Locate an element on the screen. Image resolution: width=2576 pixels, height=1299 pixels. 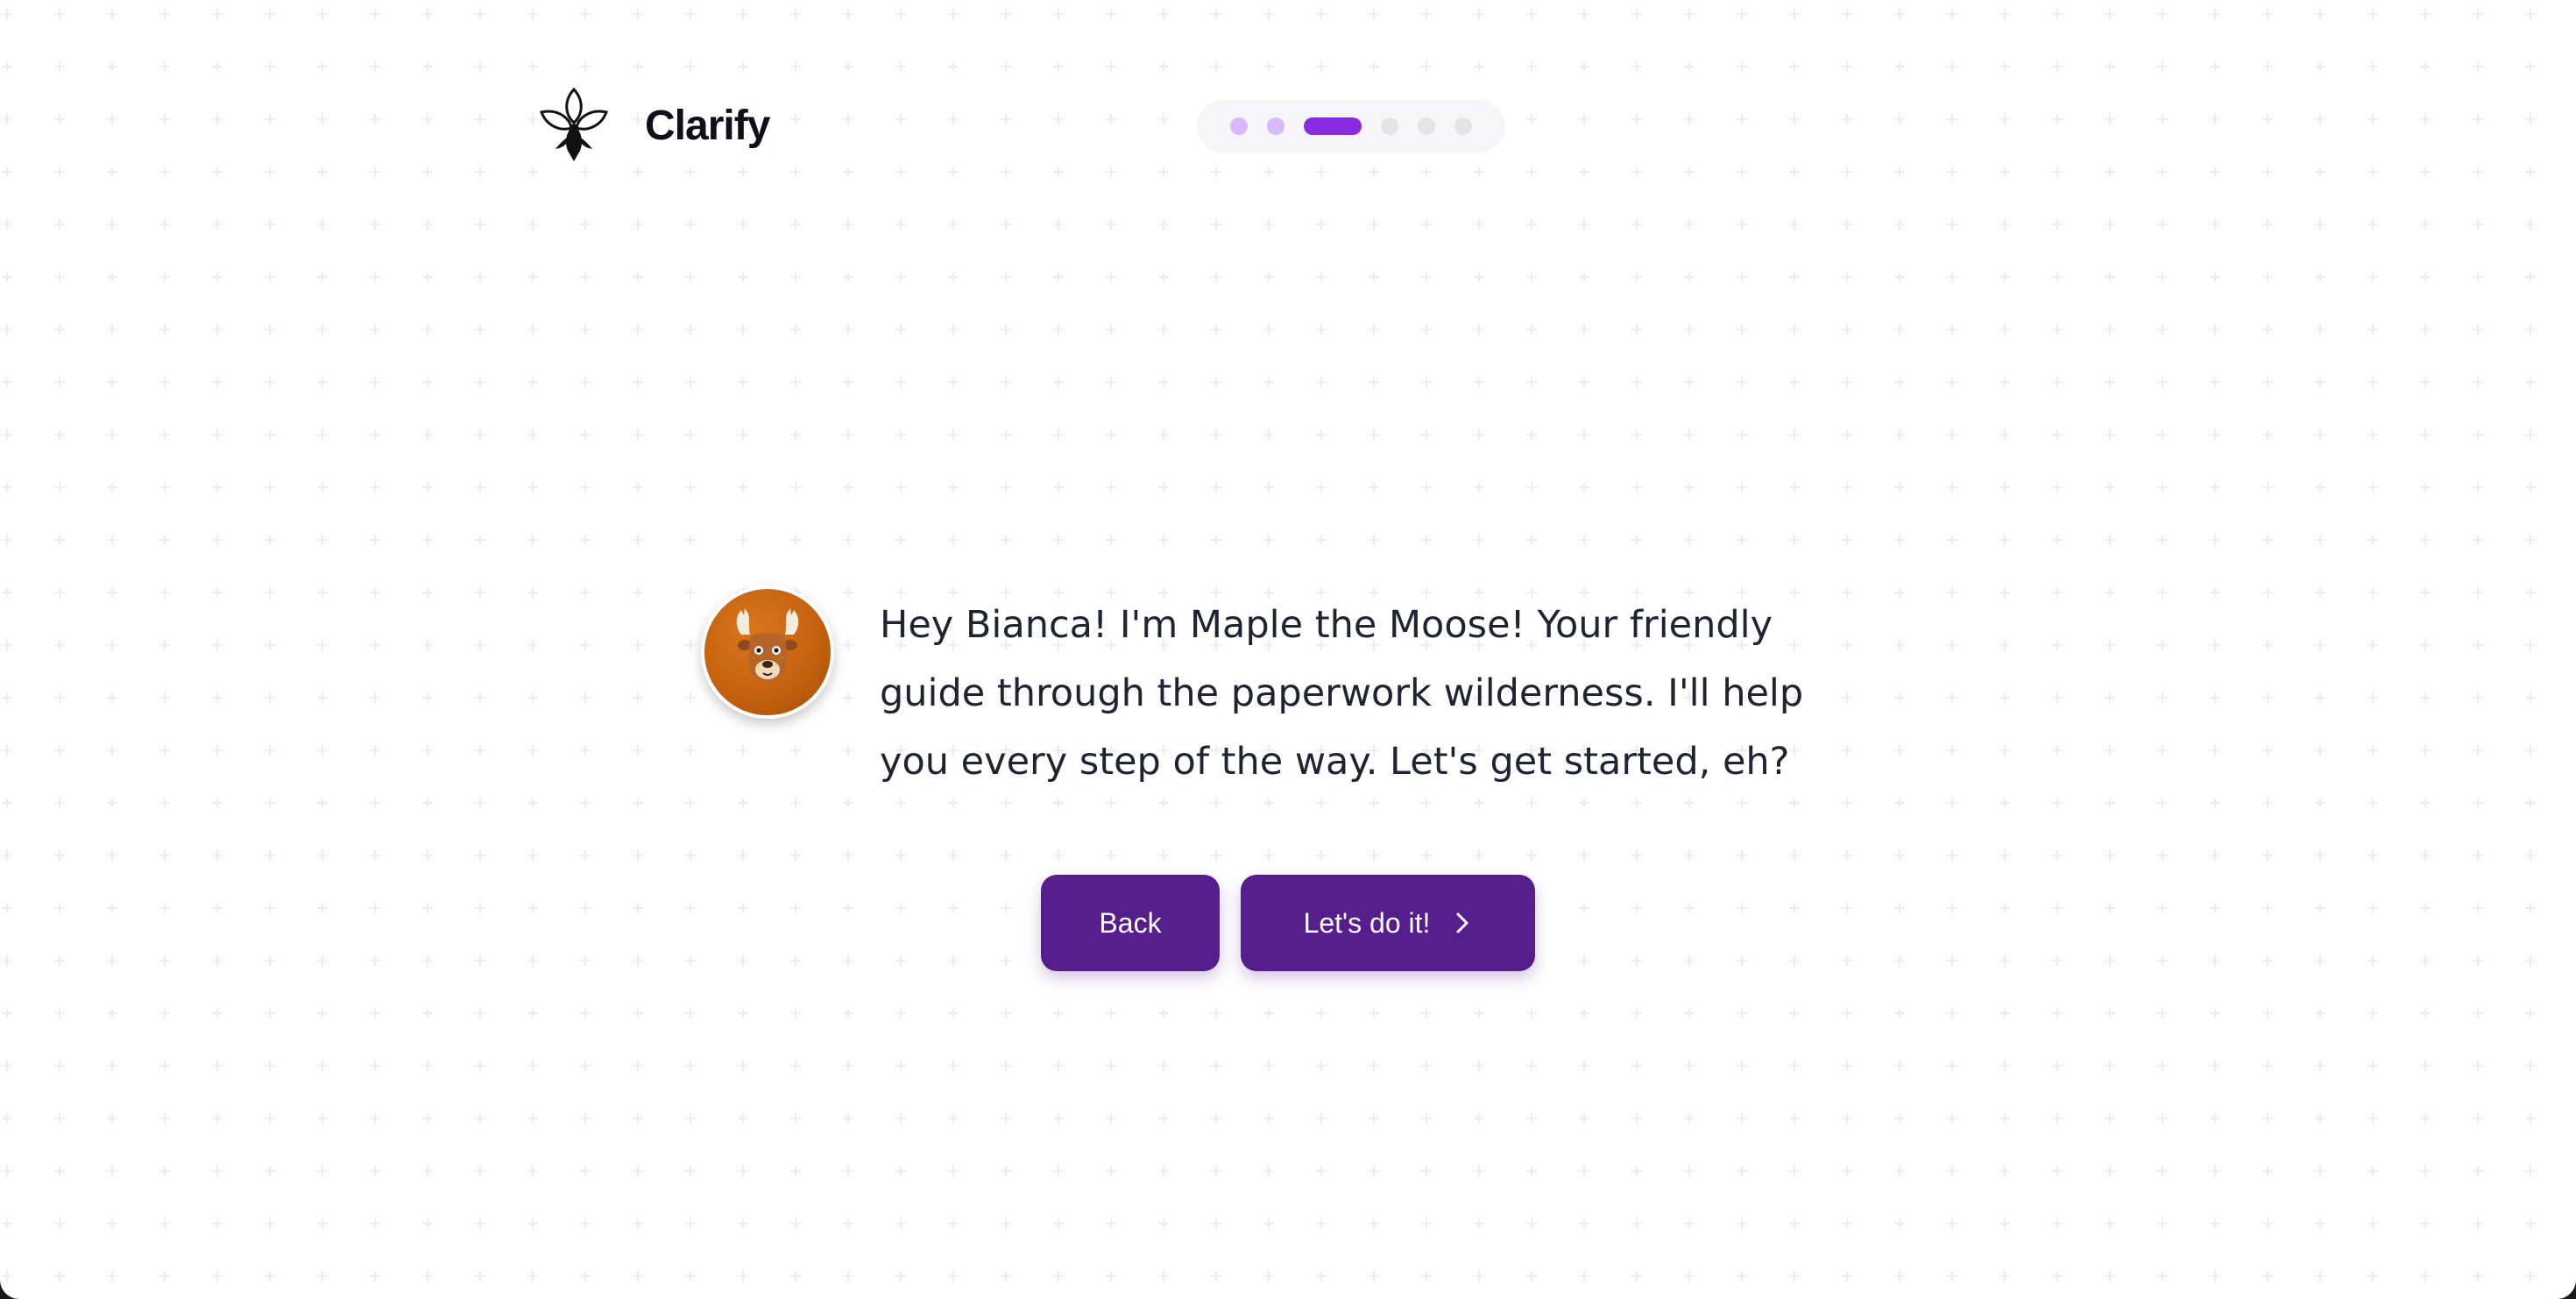
moose-avatar is located at coordinates (767, 652).